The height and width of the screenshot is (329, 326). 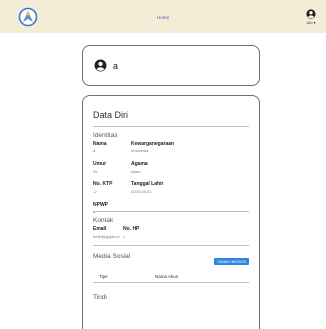 What do you see at coordinates (171, 65) in the screenshot?
I see `profile-name-card: a` at bounding box center [171, 65].